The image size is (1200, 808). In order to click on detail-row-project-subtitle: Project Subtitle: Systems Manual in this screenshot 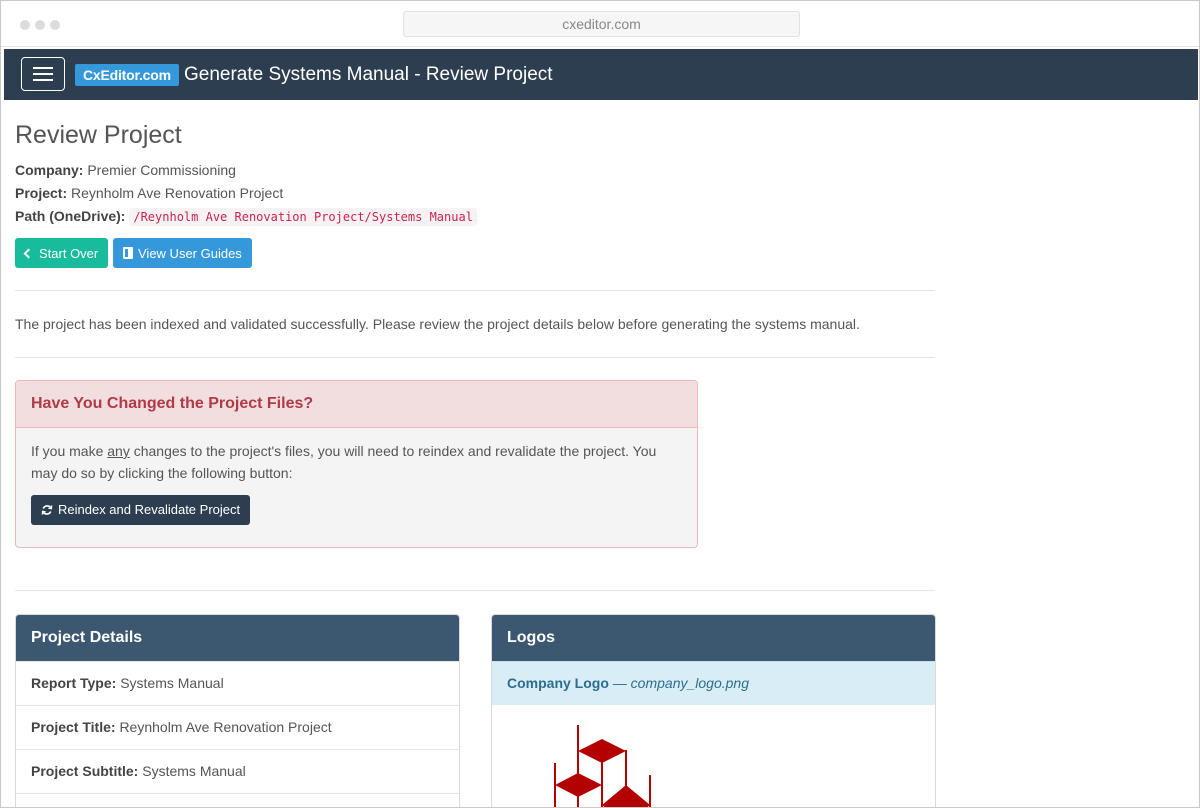, I will do `click(237, 771)`.